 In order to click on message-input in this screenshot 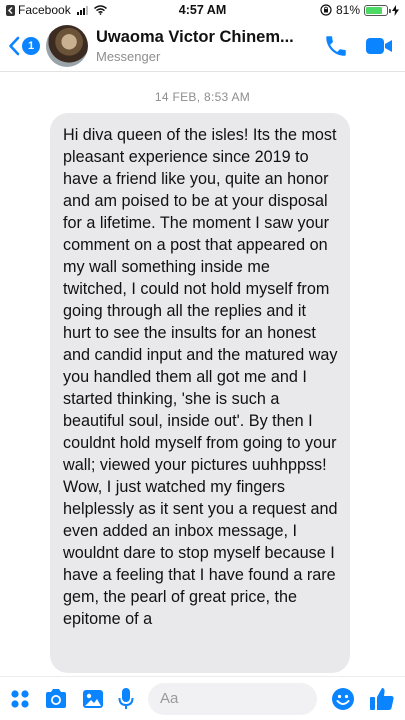, I will do `click(232, 698)`.